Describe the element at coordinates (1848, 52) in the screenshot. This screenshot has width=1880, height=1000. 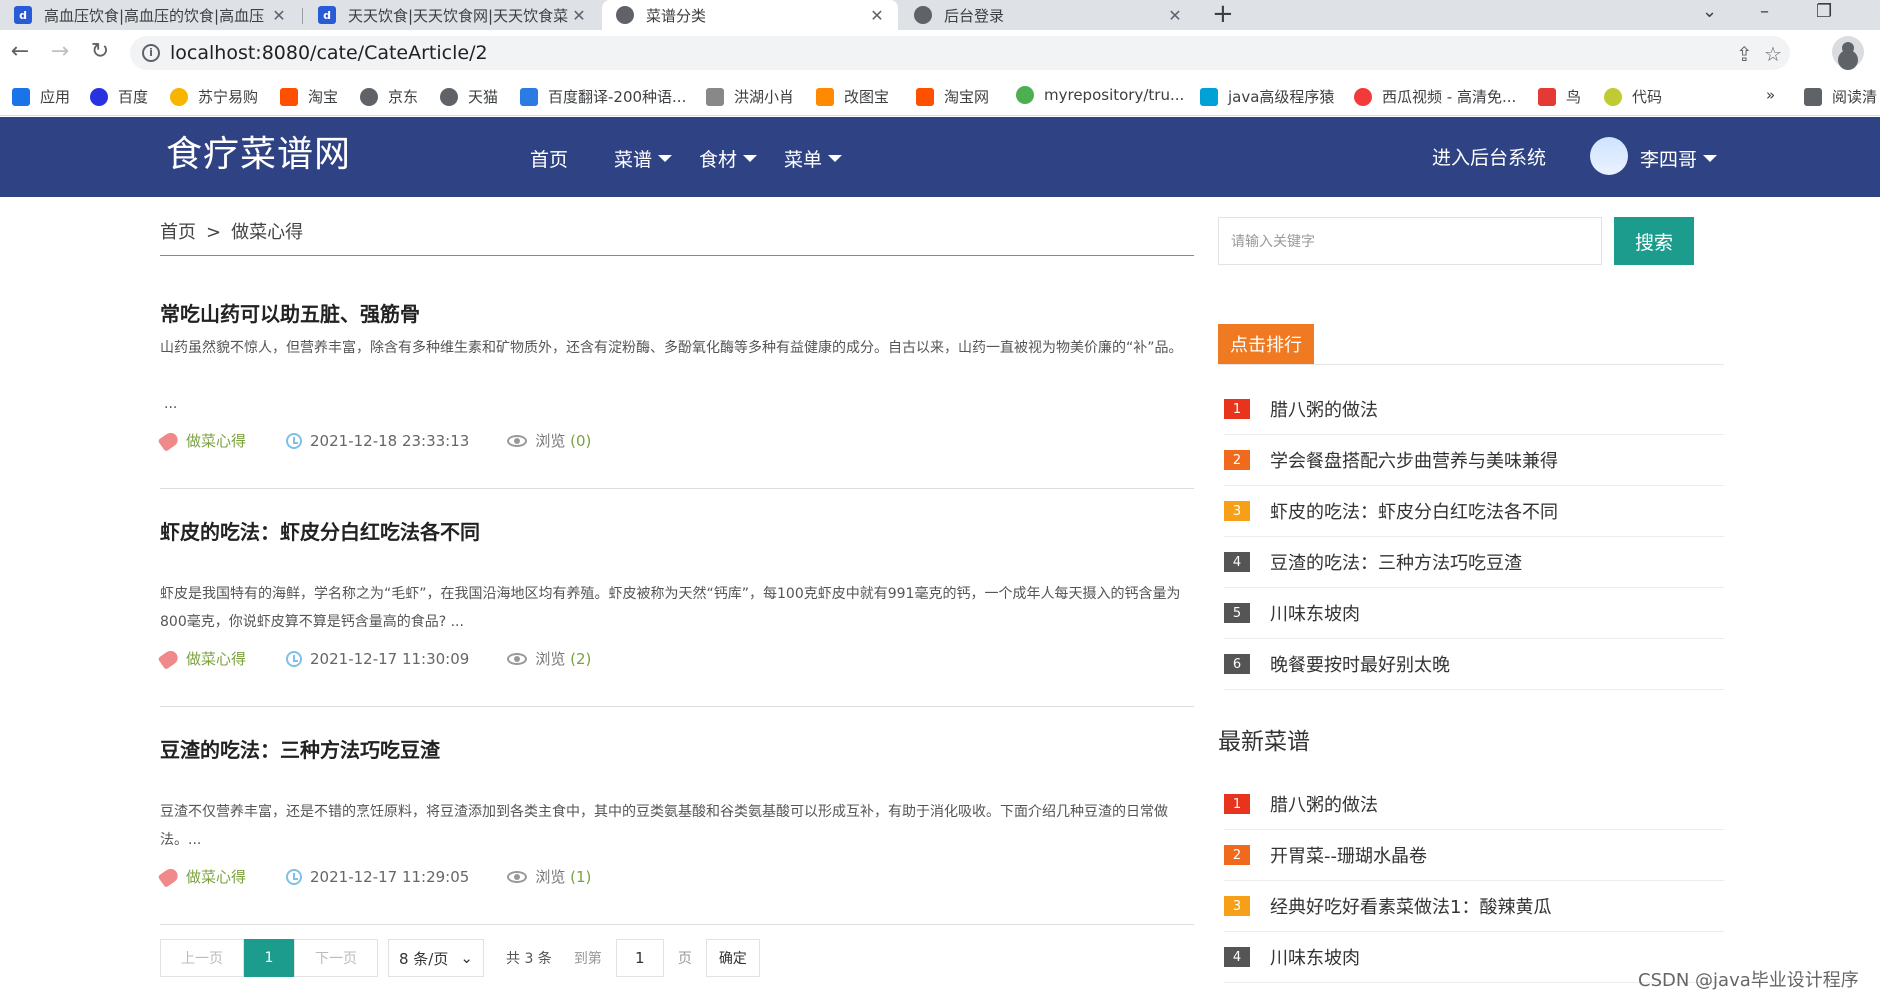
I see `profile-avatar-icon` at that location.